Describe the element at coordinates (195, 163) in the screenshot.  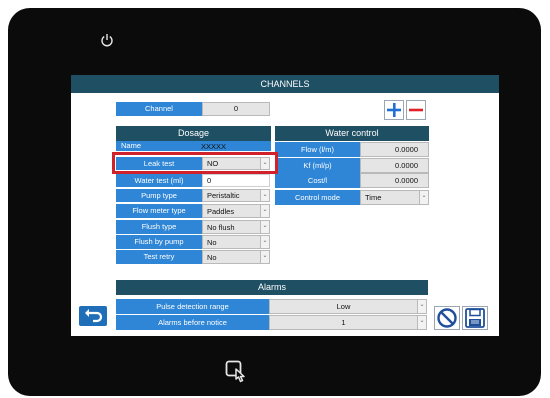
I see `leak-test-highlight` at that location.